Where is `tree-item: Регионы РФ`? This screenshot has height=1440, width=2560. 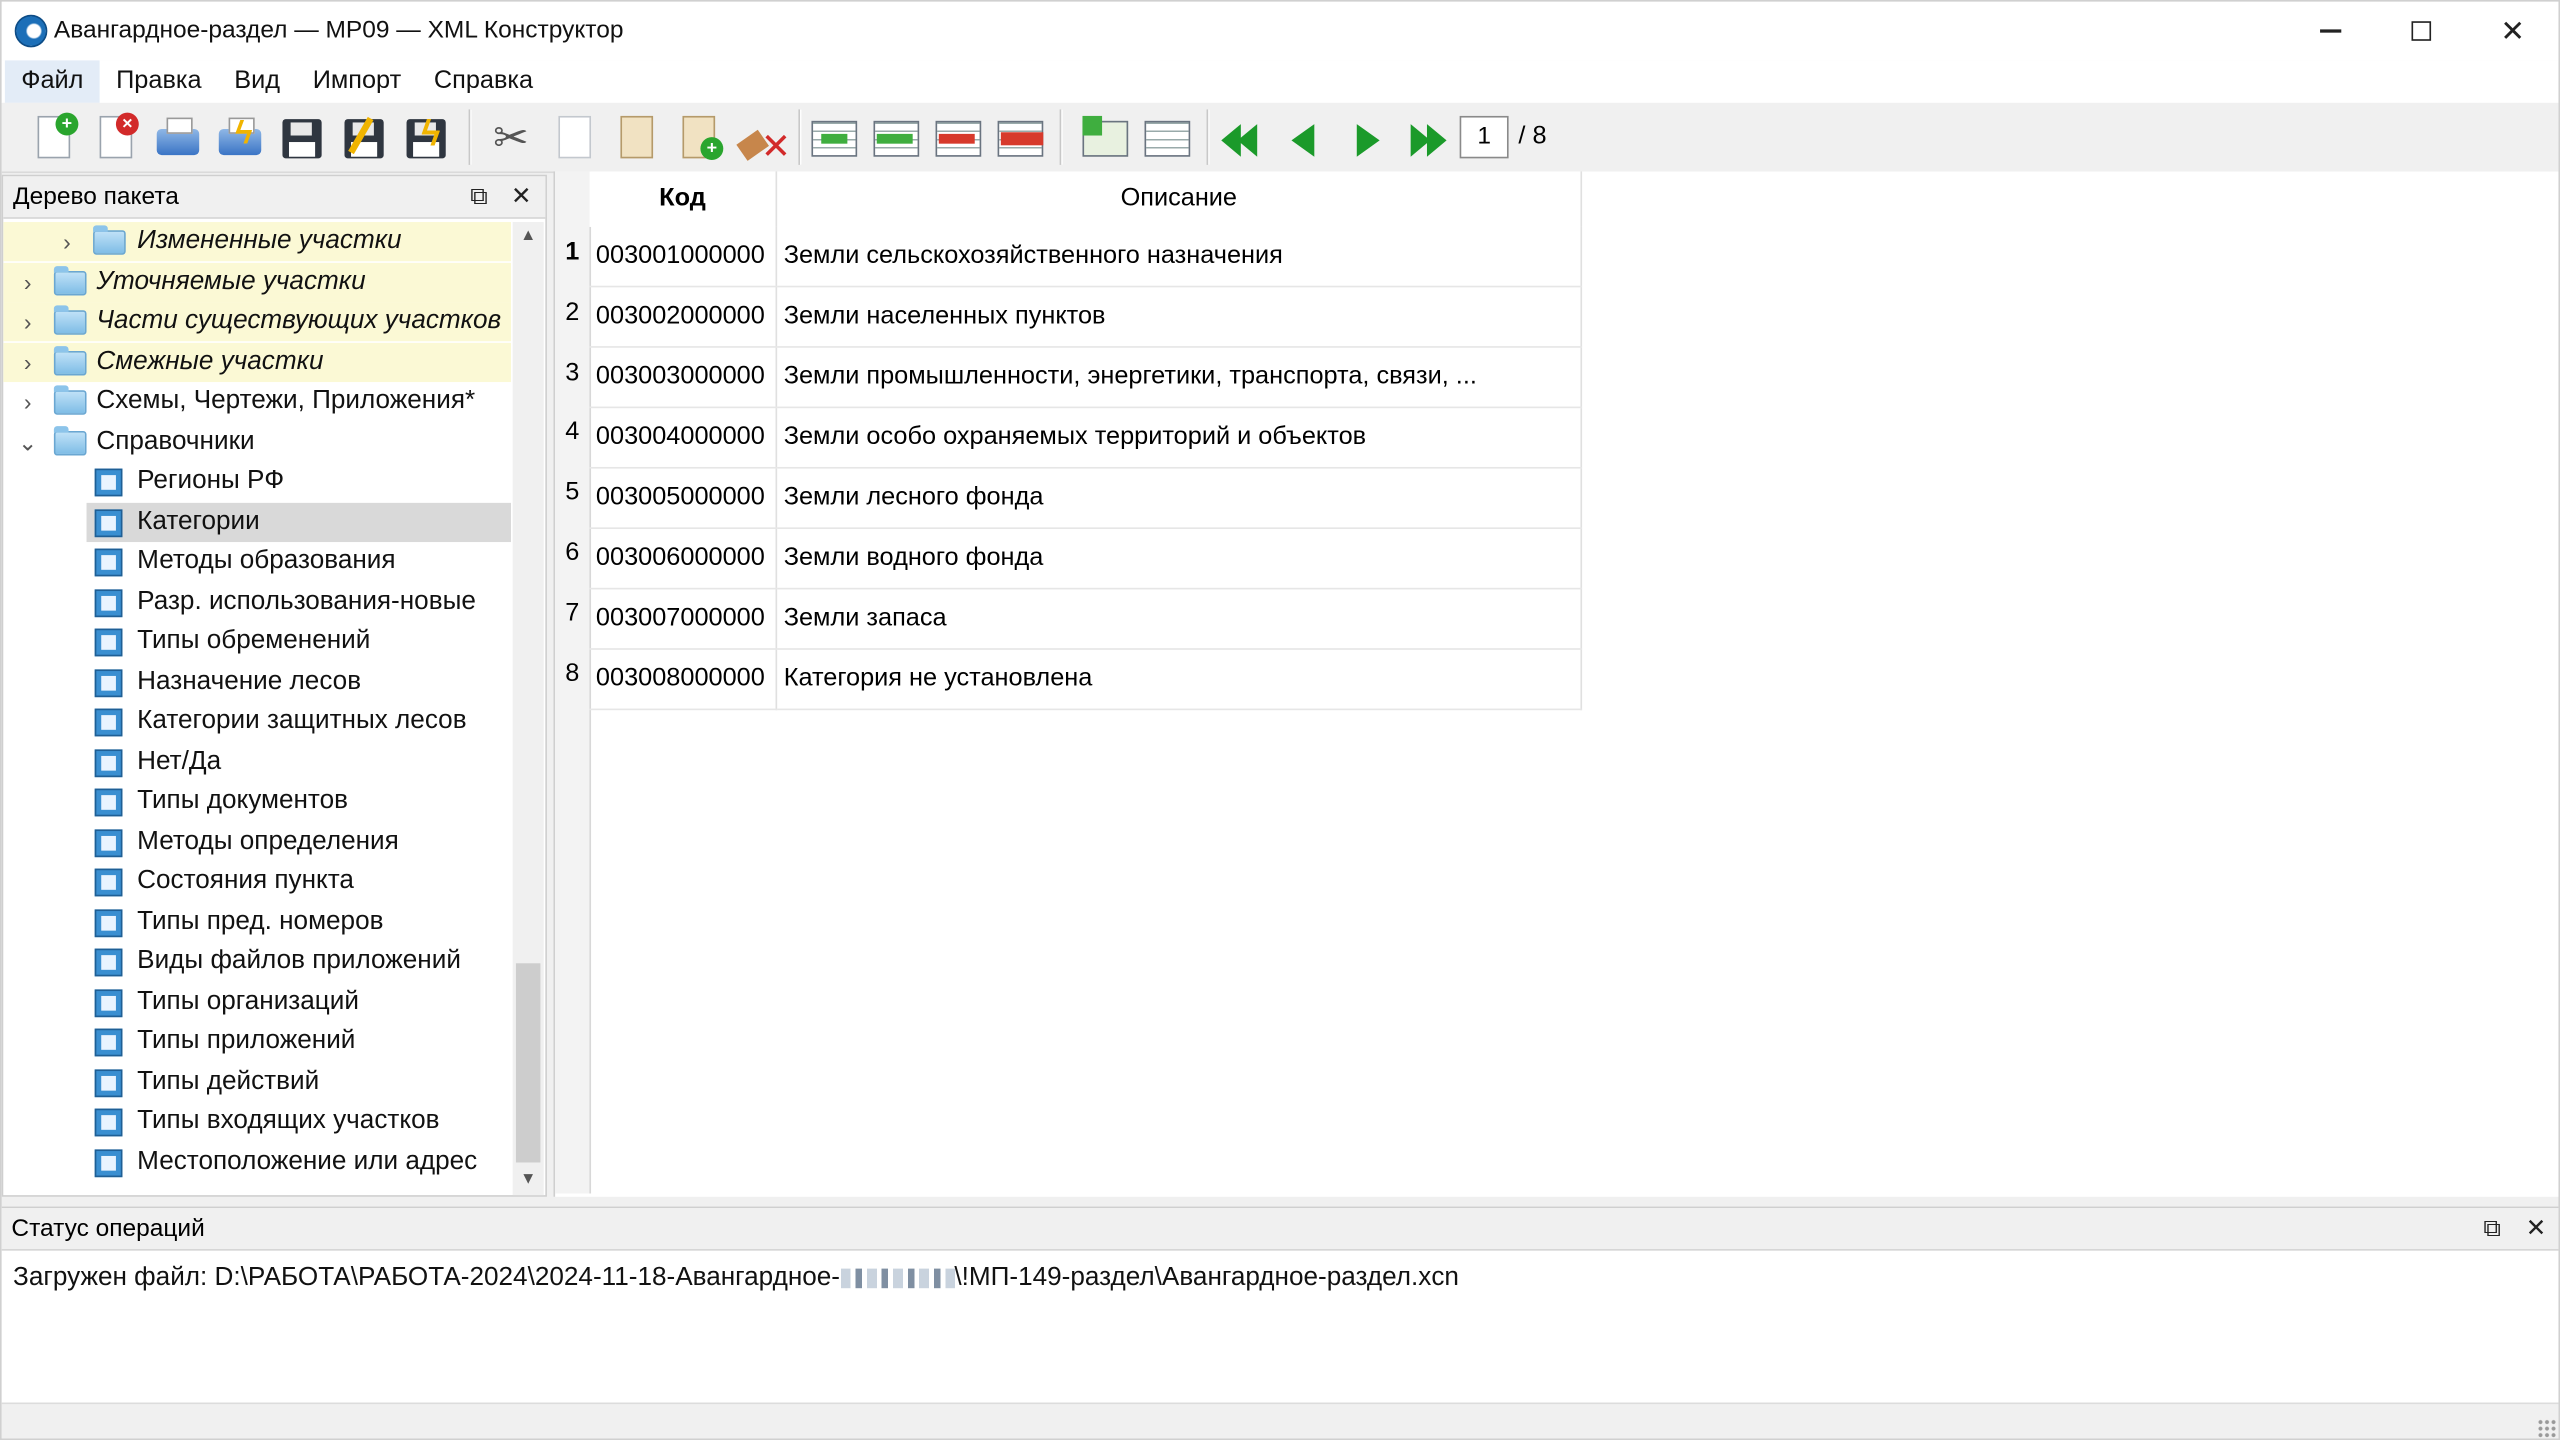 tree-item: Регионы РФ is located at coordinates (257, 481).